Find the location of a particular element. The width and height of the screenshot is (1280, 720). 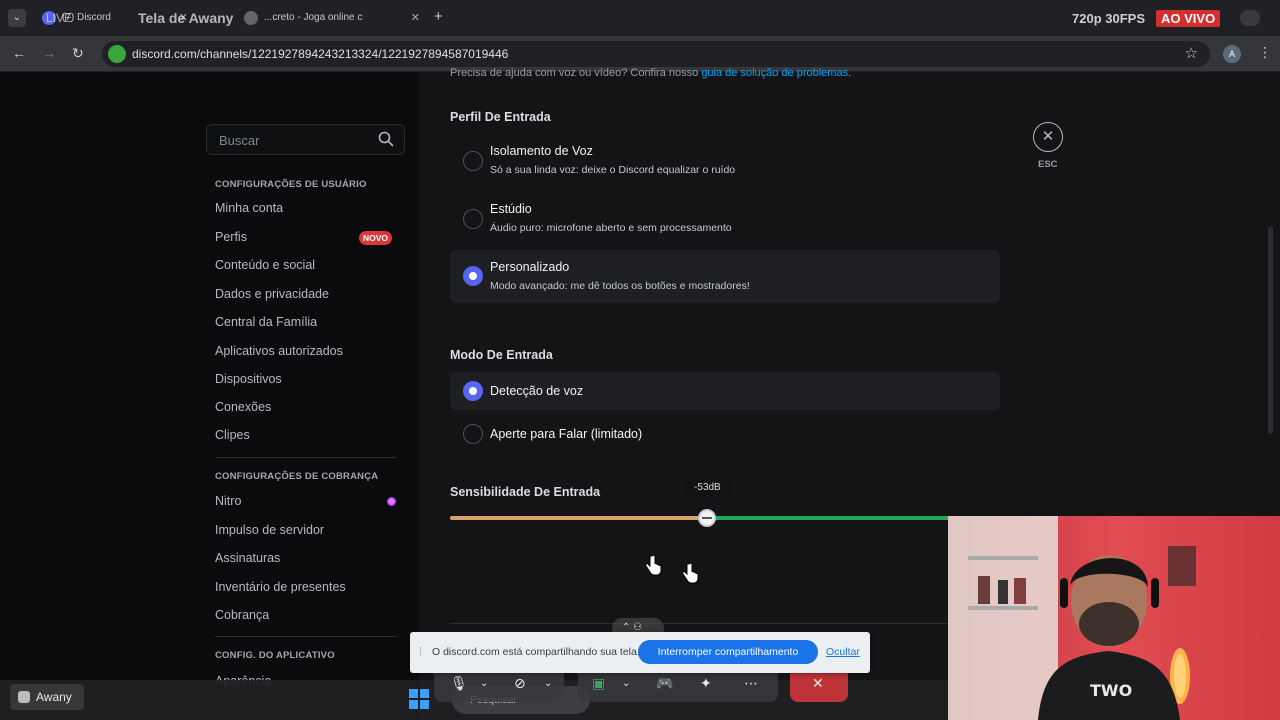

new-tab-icon: + is located at coordinates (438, 16).